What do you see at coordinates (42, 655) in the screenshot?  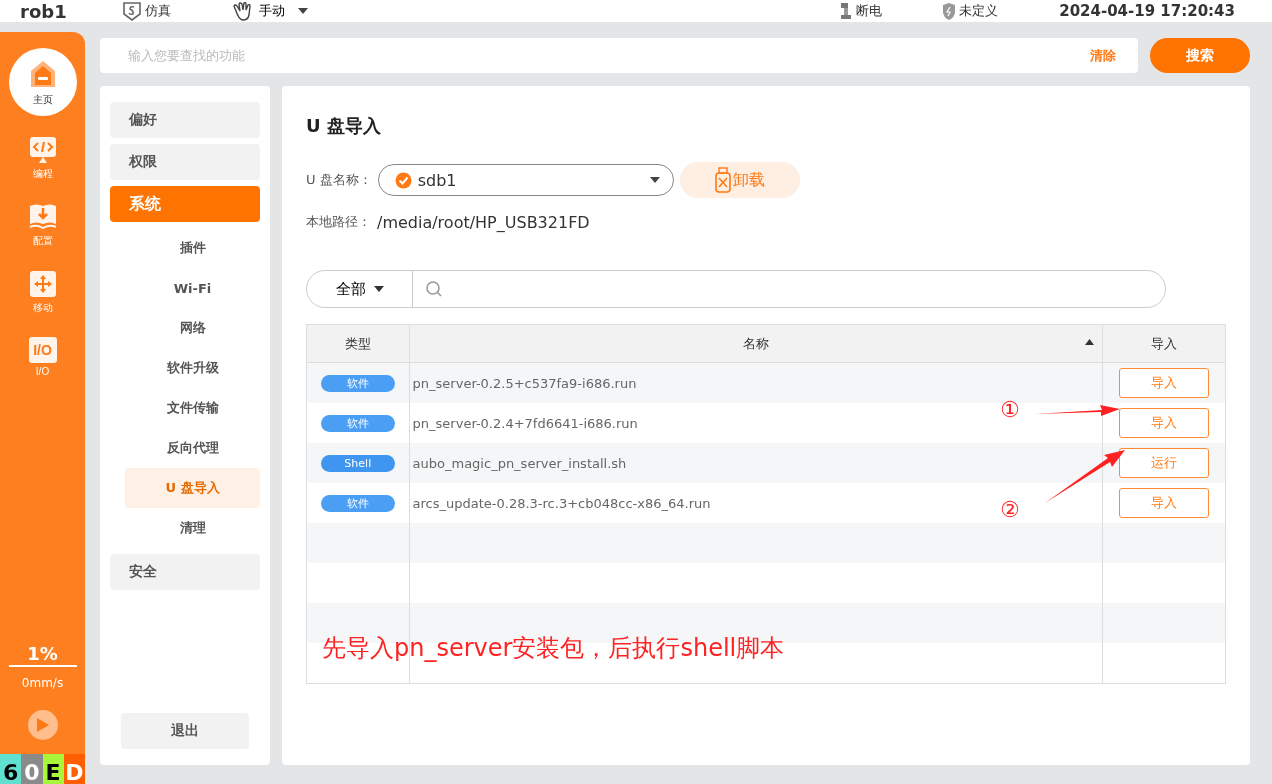 I see `speed-percent: 1%` at bounding box center [42, 655].